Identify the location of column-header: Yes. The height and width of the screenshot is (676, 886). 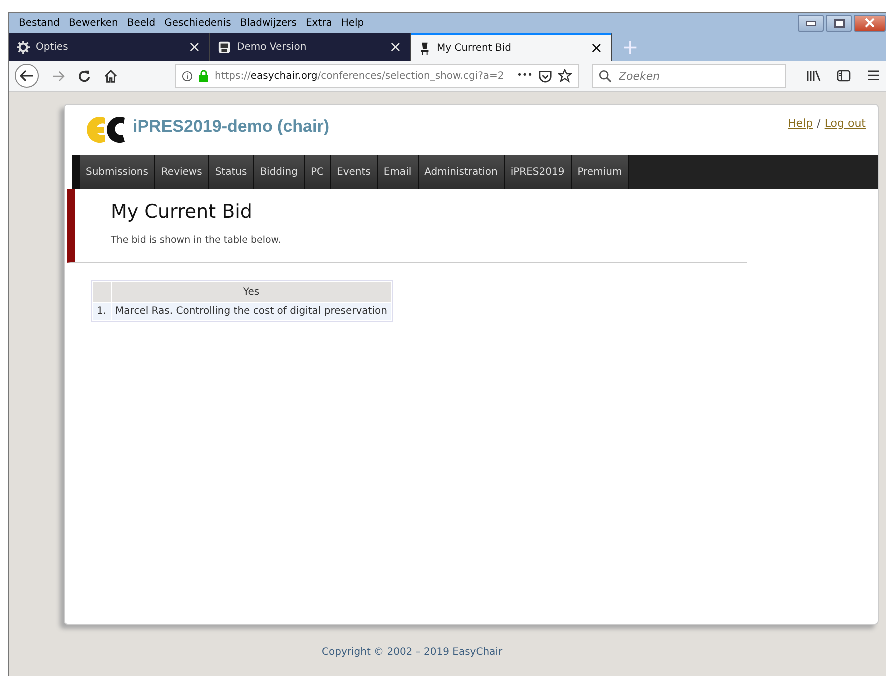
(252, 292).